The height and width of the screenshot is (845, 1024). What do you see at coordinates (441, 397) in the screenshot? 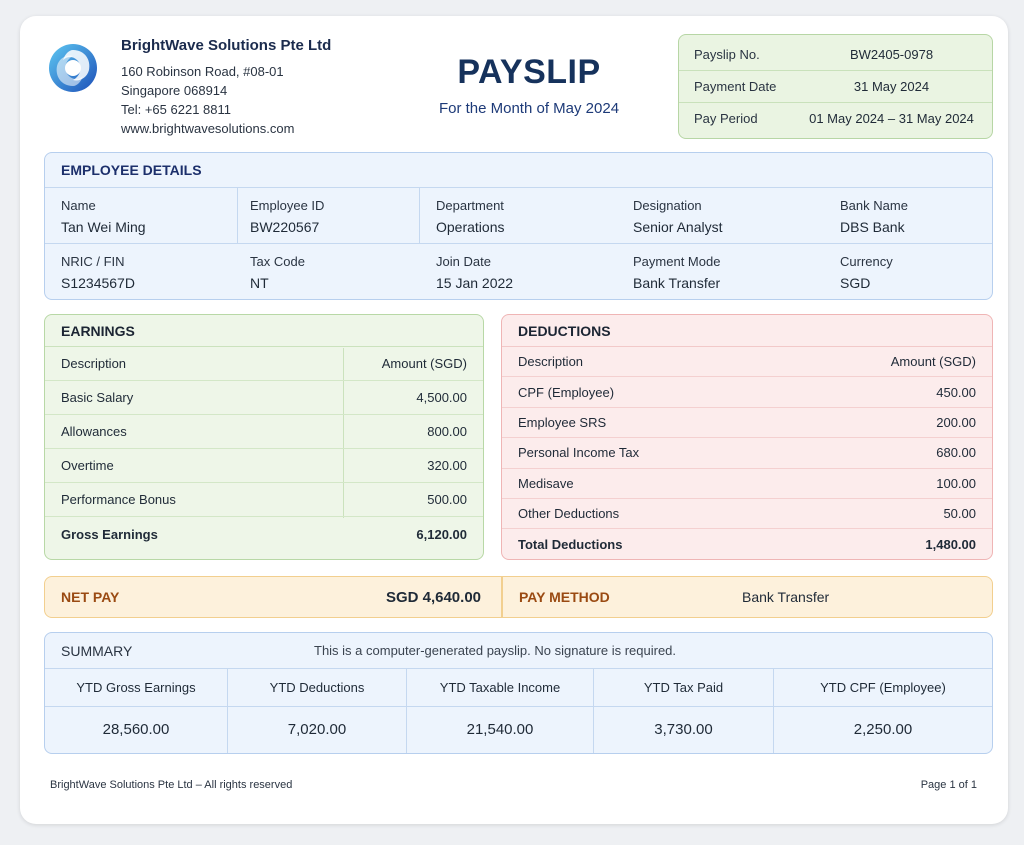
I see `row-amount: 4,500.00` at bounding box center [441, 397].